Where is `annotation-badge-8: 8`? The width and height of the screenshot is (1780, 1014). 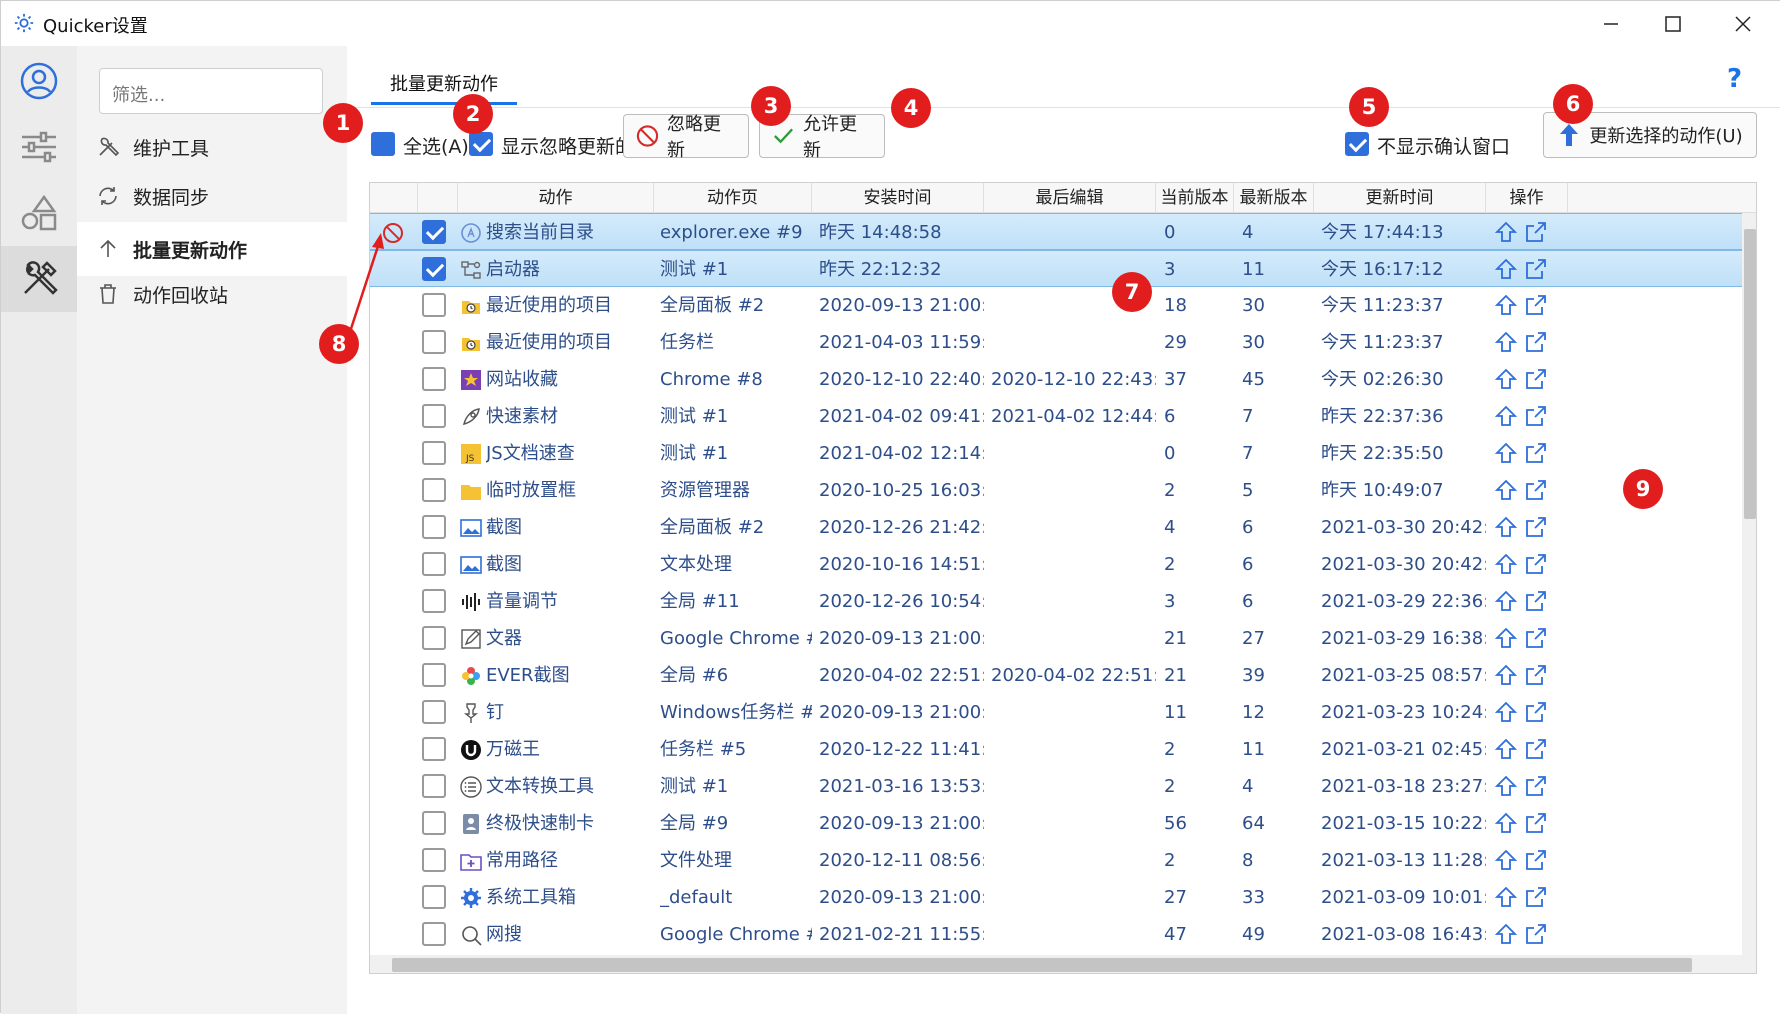 annotation-badge-8: 8 is located at coordinates (339, 344).